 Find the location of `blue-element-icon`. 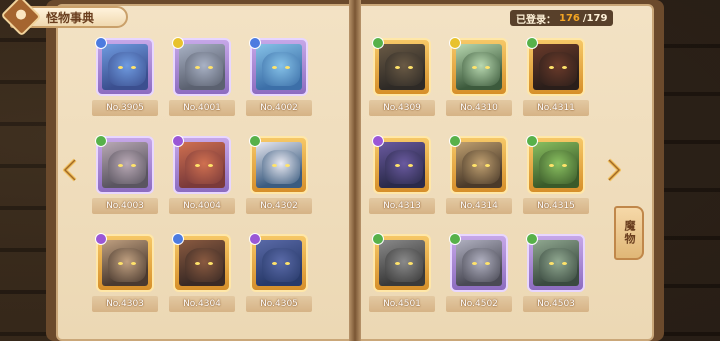

blue-element-icon is located at coordinates (178, 239).